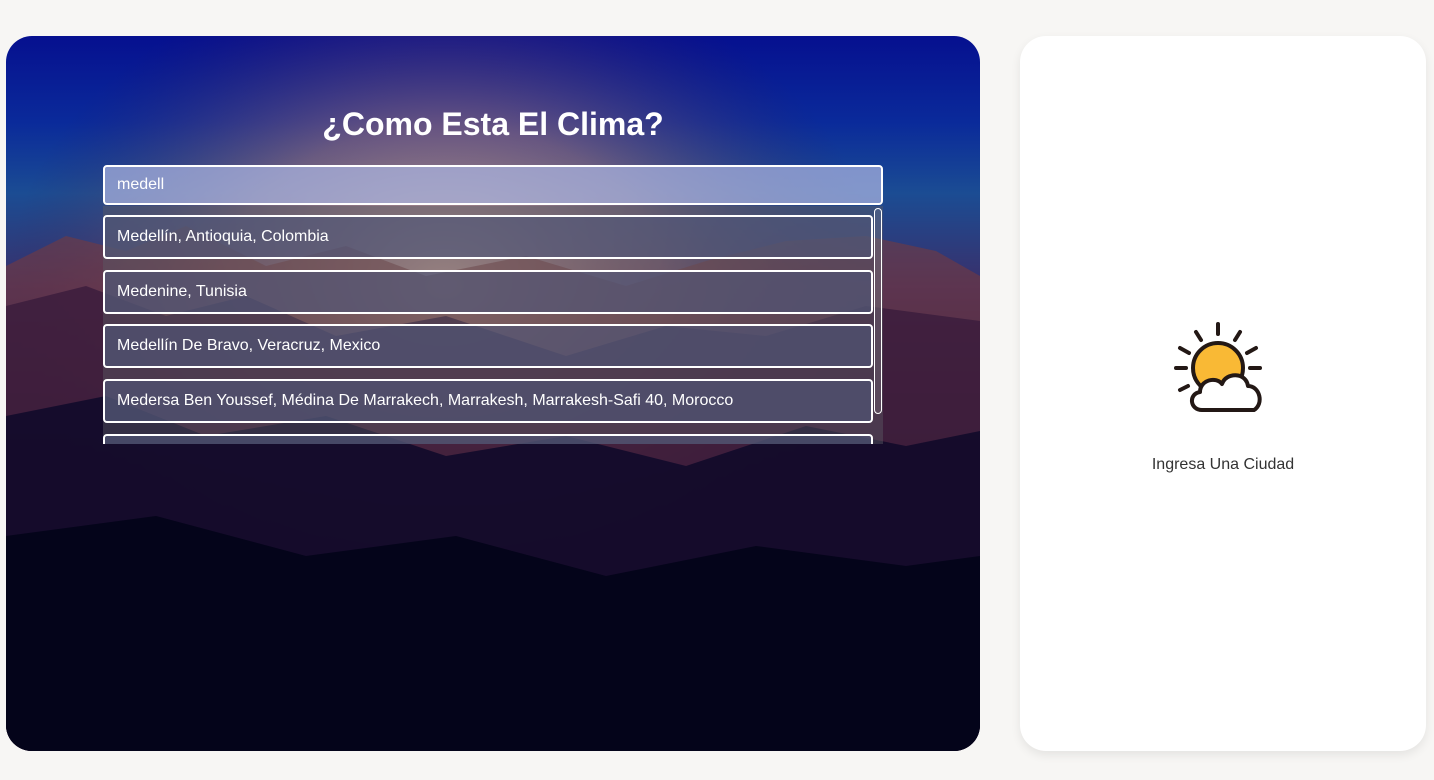 This screenshot has width=1434, height=780. I want to click on page-title: ¿Como Esta El Clima?, so click(493, 124).